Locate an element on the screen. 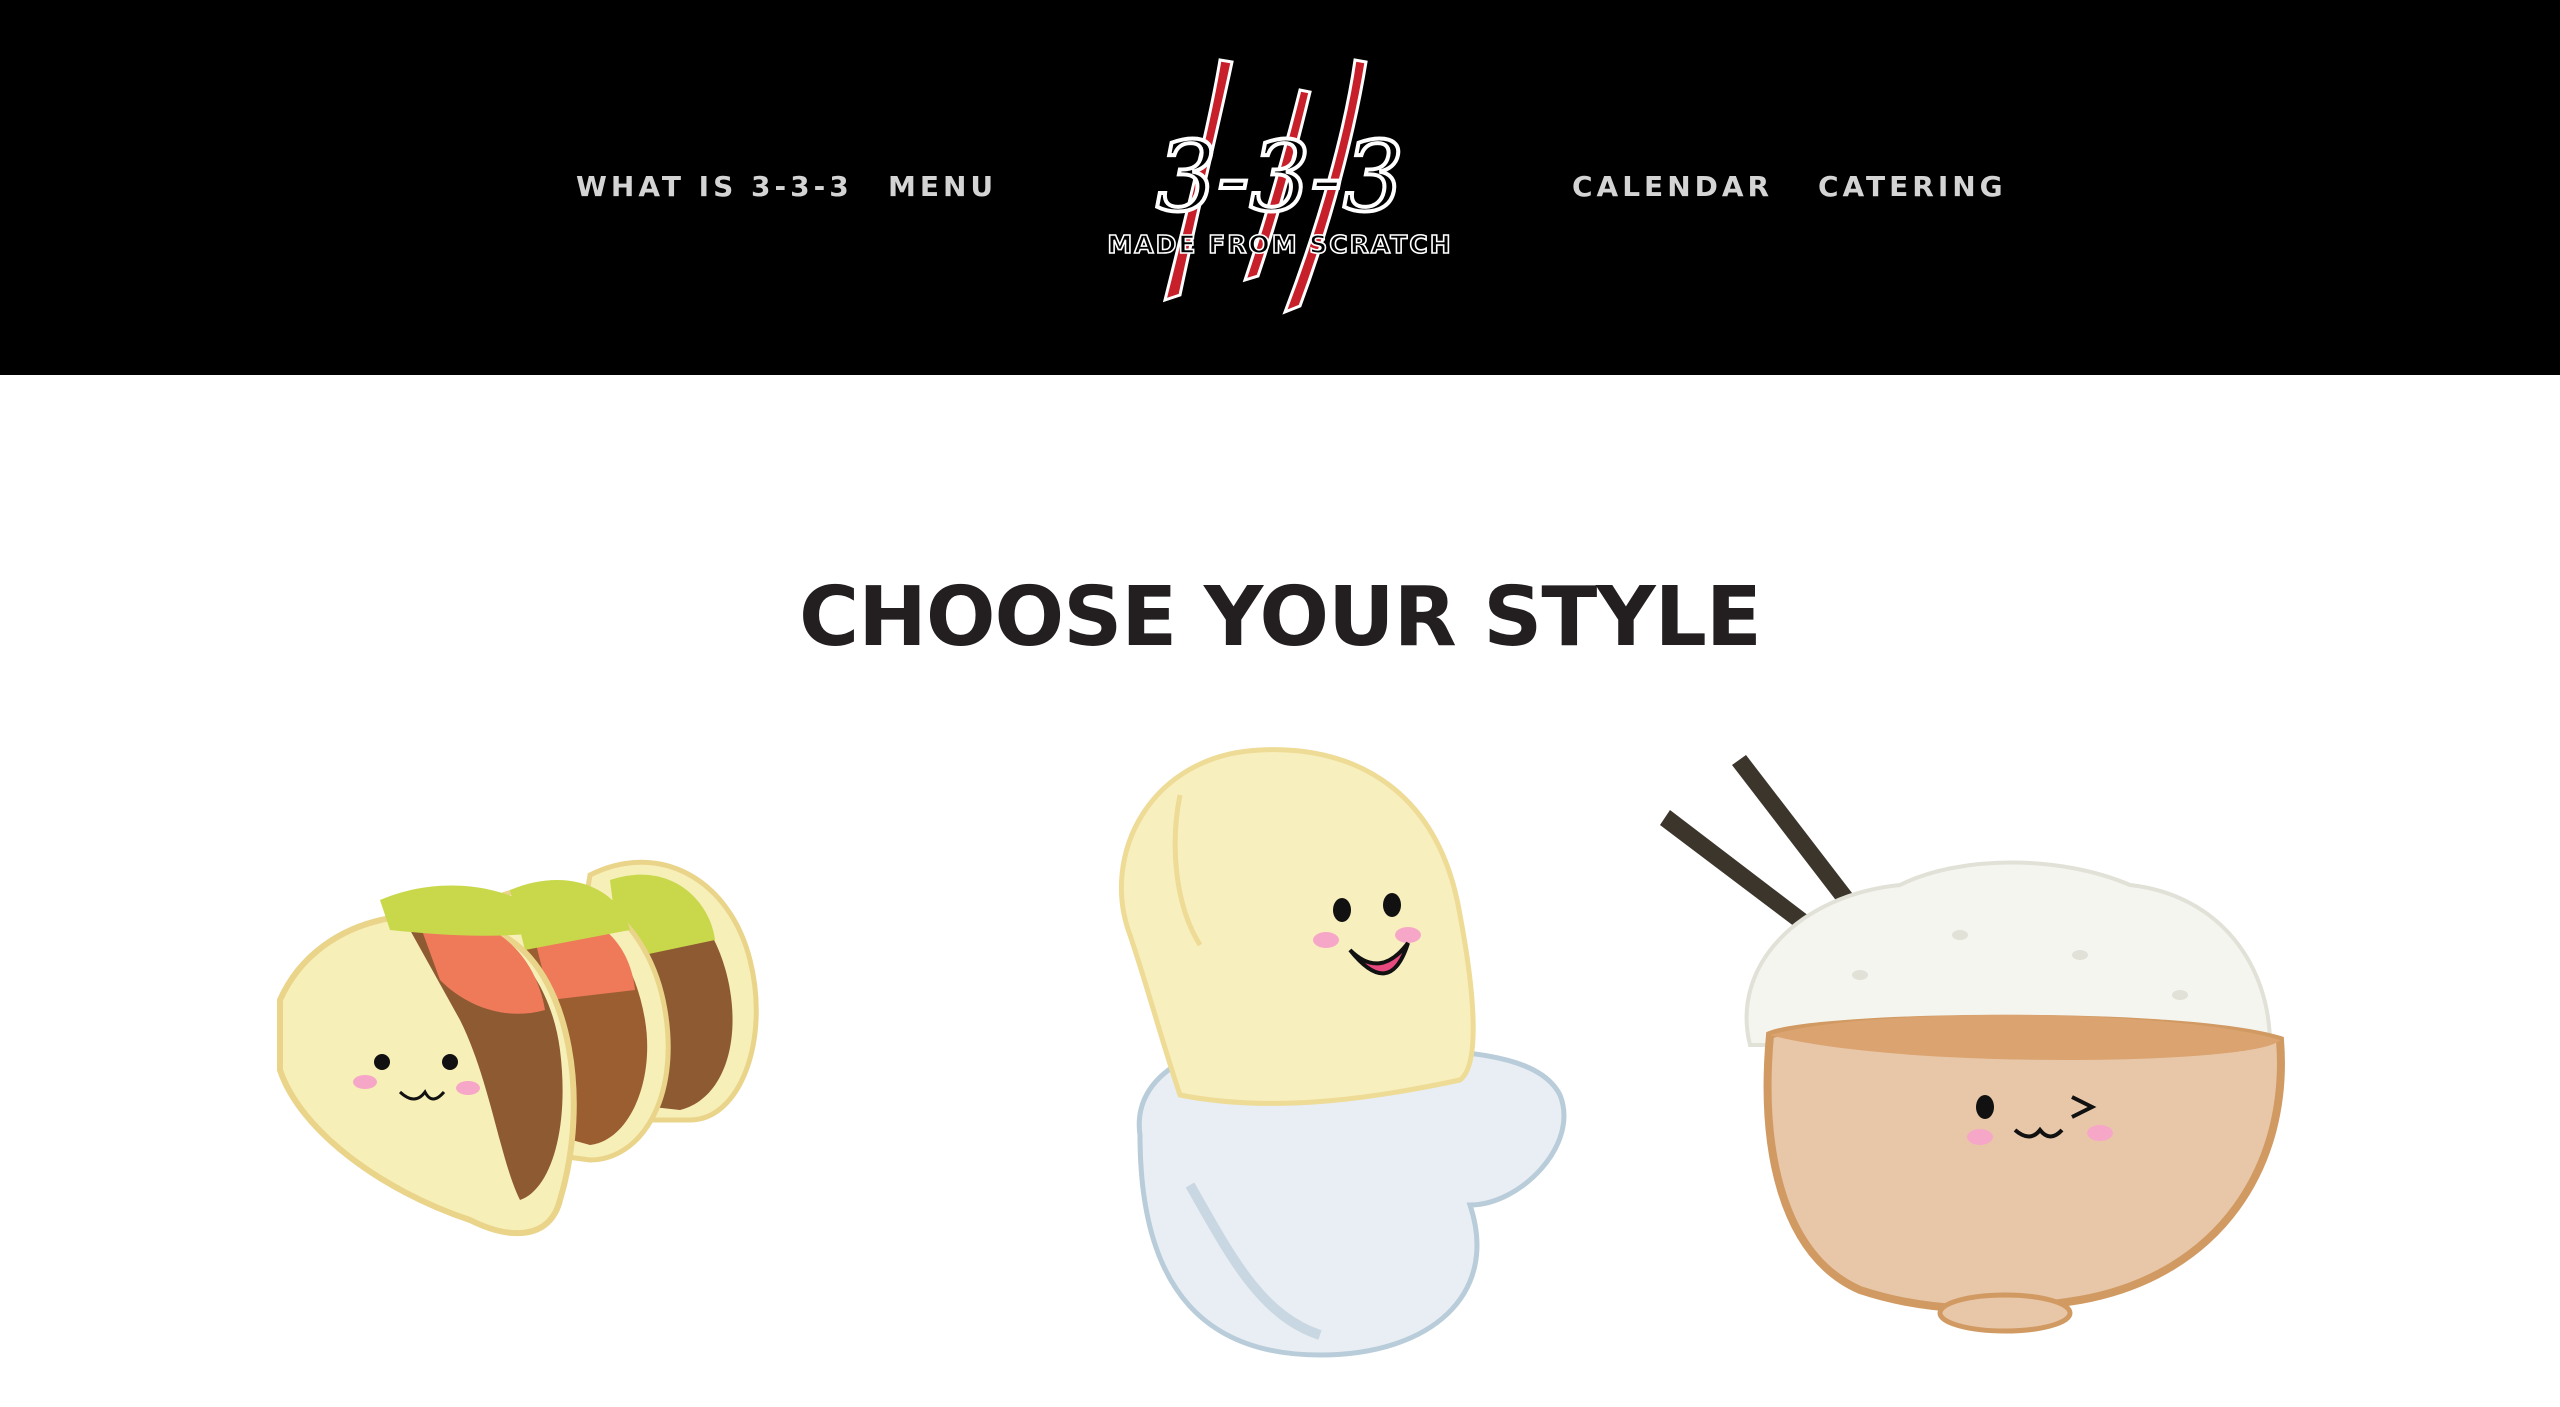 Image resolution: width=2560 pixels, height=1407 pixels. logo-mark-text: 3-3-3 is located at coordinates (1280, 177).